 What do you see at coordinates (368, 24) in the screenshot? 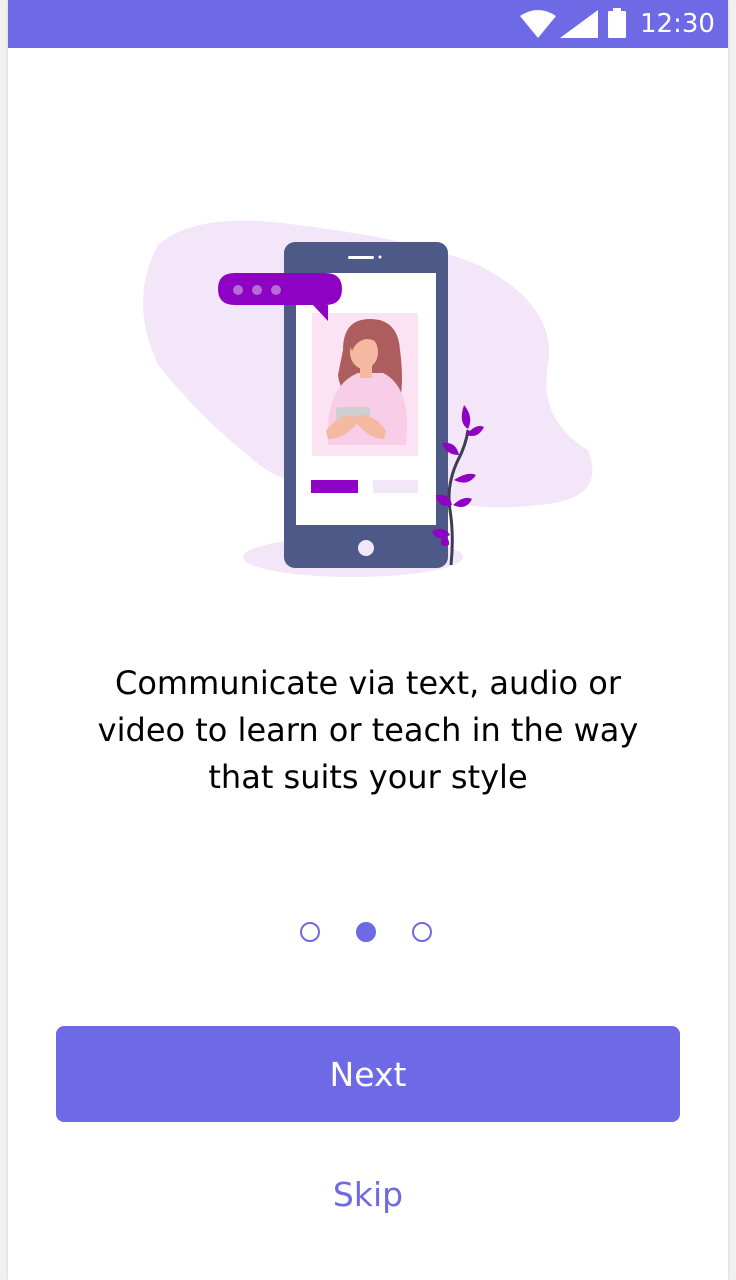
I see `status-bar: 12:30` at bounding box center [368, 24].